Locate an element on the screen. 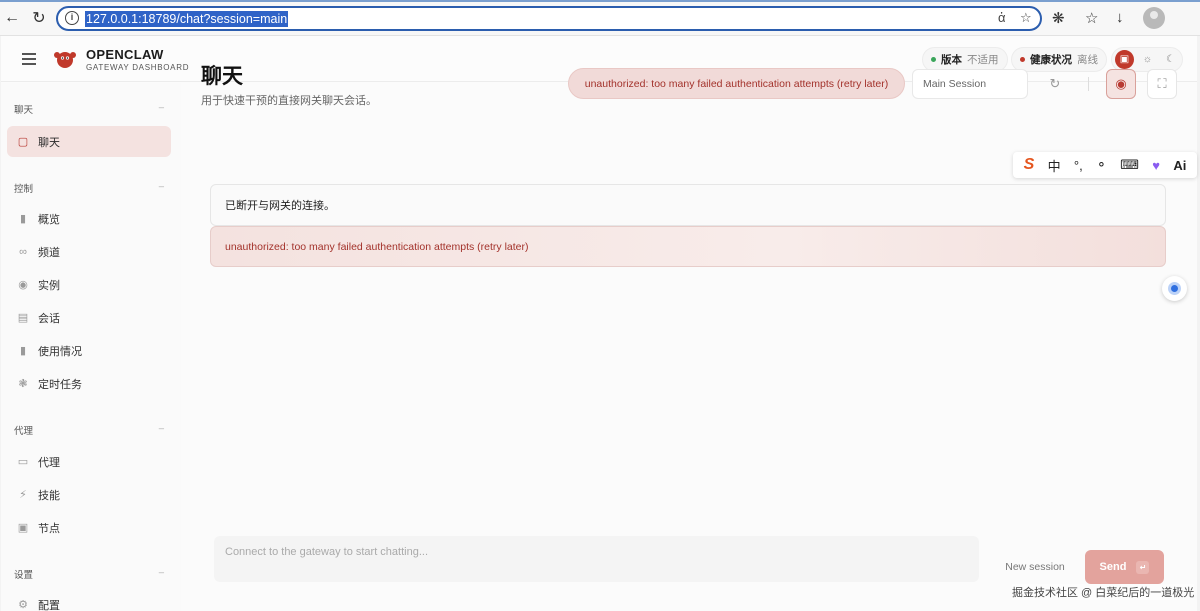 The image size is (1200, 611). profile-avatar is located at coordinates (1154, 18).